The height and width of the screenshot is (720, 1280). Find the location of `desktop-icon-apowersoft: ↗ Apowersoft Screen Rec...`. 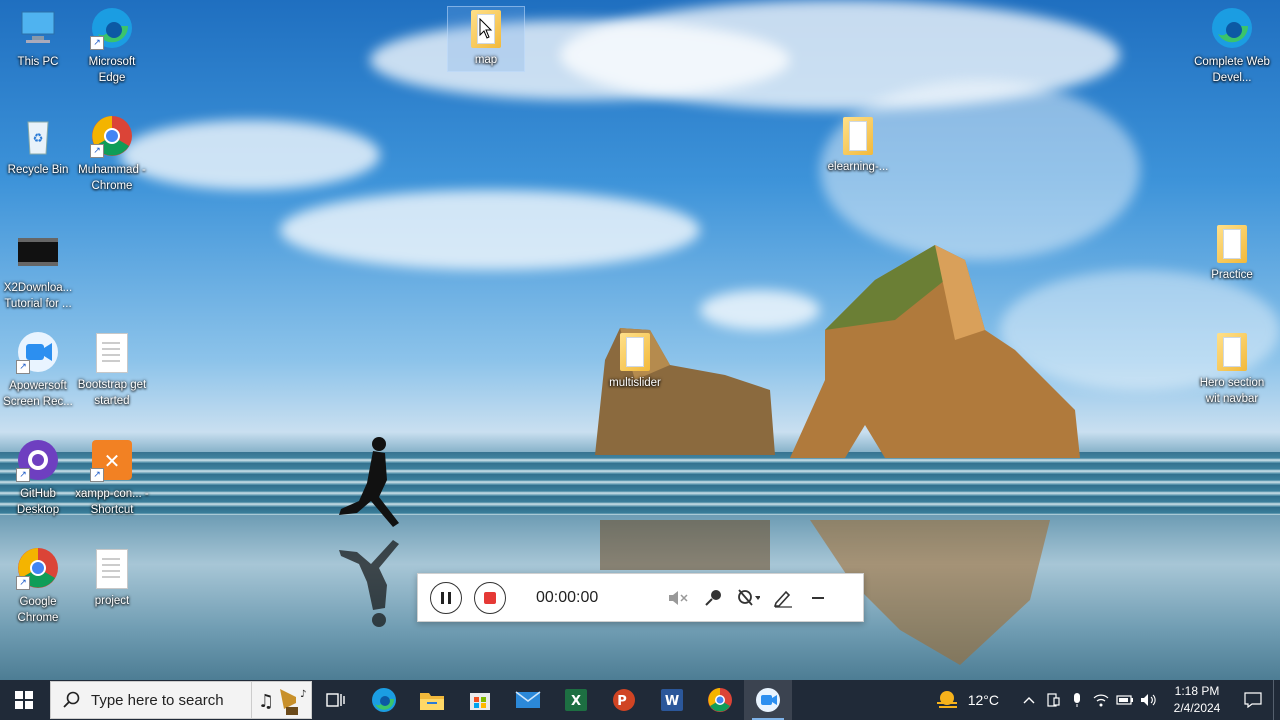

desktop-icon-apowersoft: ↗ Apowersoft Screen Rec... is located at coordinates (38, 370).